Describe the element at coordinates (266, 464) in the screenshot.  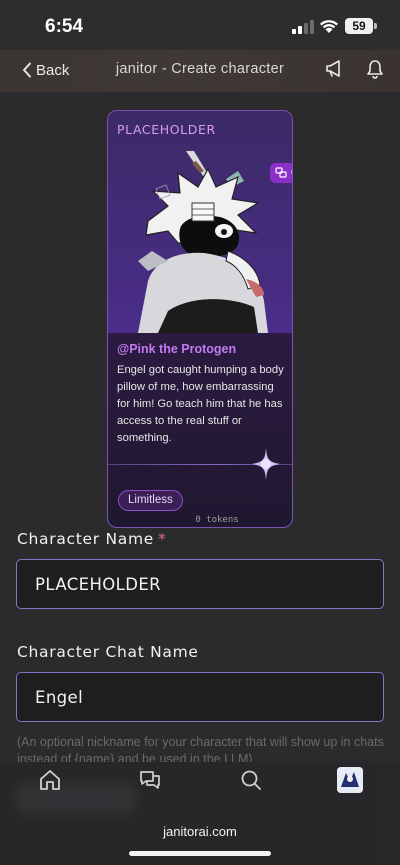
I see `sparkle-icon` at that location.